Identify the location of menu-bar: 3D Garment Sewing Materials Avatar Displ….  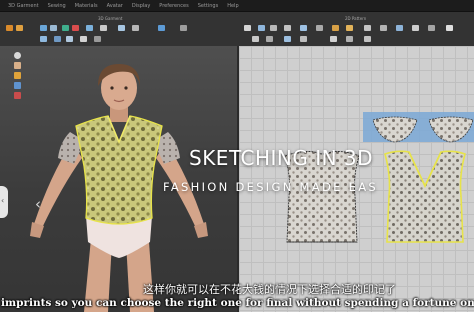
(237, 6).